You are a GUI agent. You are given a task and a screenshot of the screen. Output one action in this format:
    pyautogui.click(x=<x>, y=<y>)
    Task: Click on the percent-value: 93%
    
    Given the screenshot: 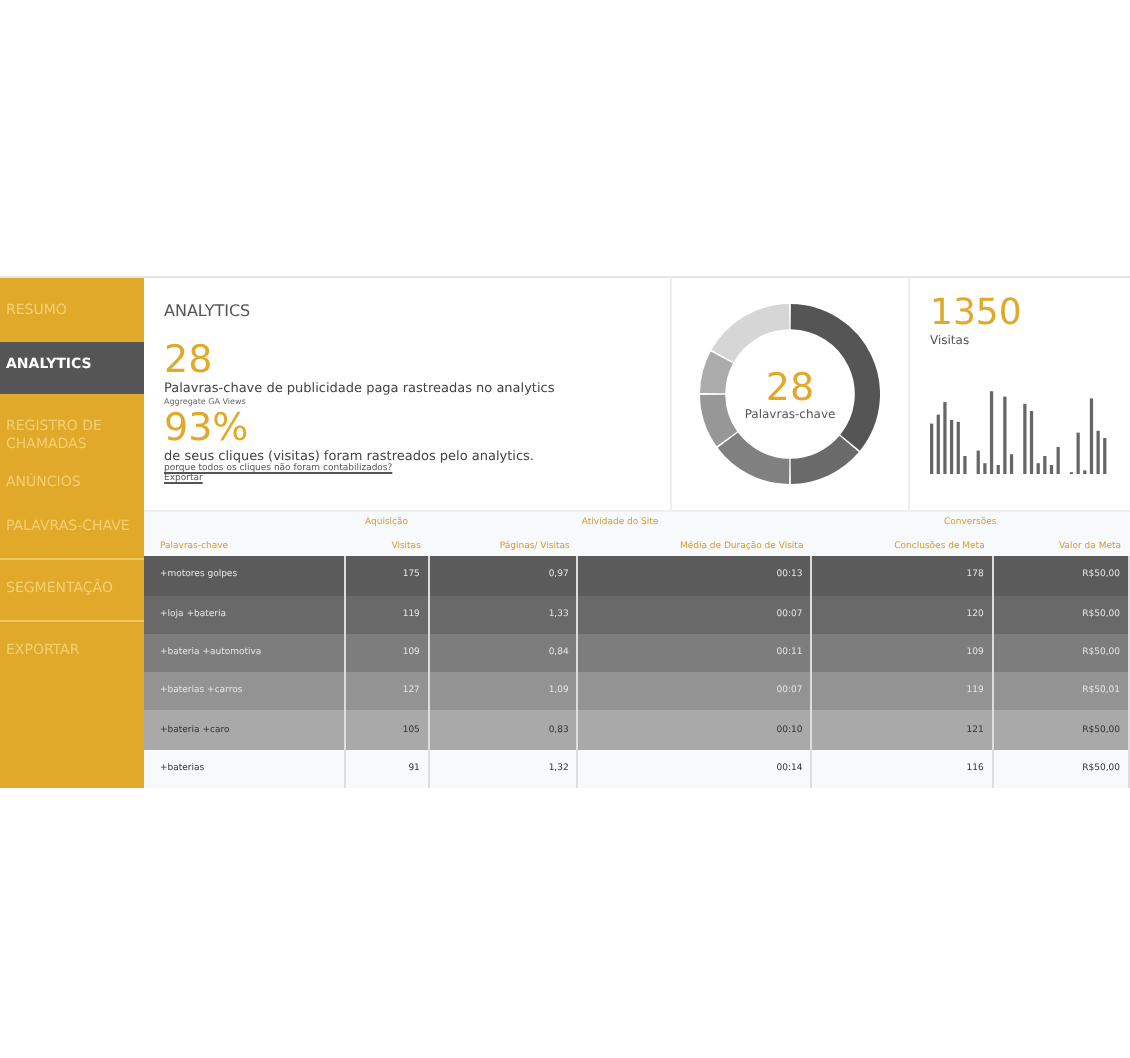 What is the action you would take?
    pyautogui.click(x=206, y=428)
    